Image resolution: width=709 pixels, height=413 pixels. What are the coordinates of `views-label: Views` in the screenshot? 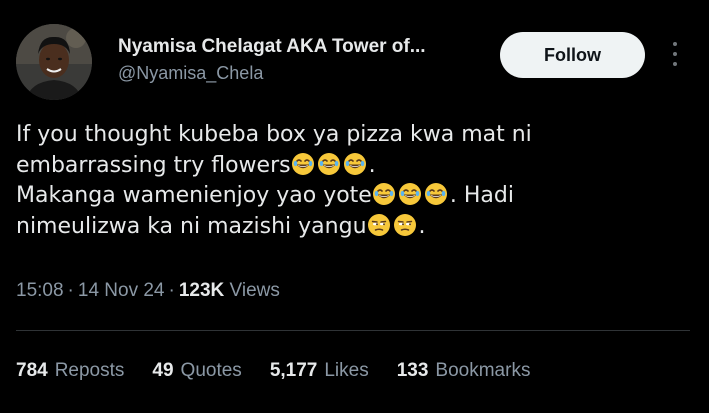 It's located at (254, 290).